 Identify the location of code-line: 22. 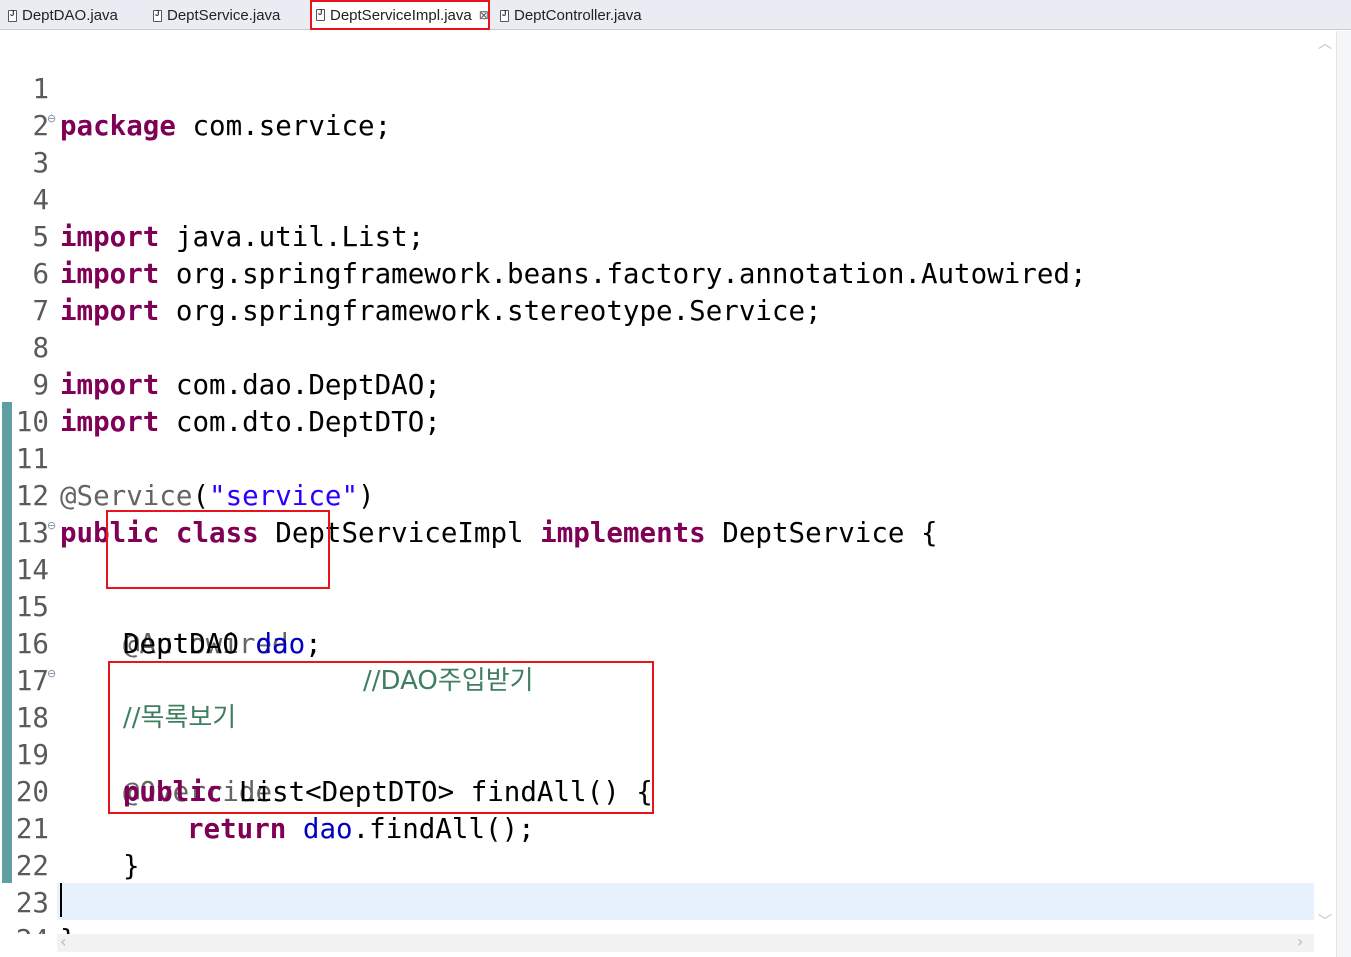
(657, 846).